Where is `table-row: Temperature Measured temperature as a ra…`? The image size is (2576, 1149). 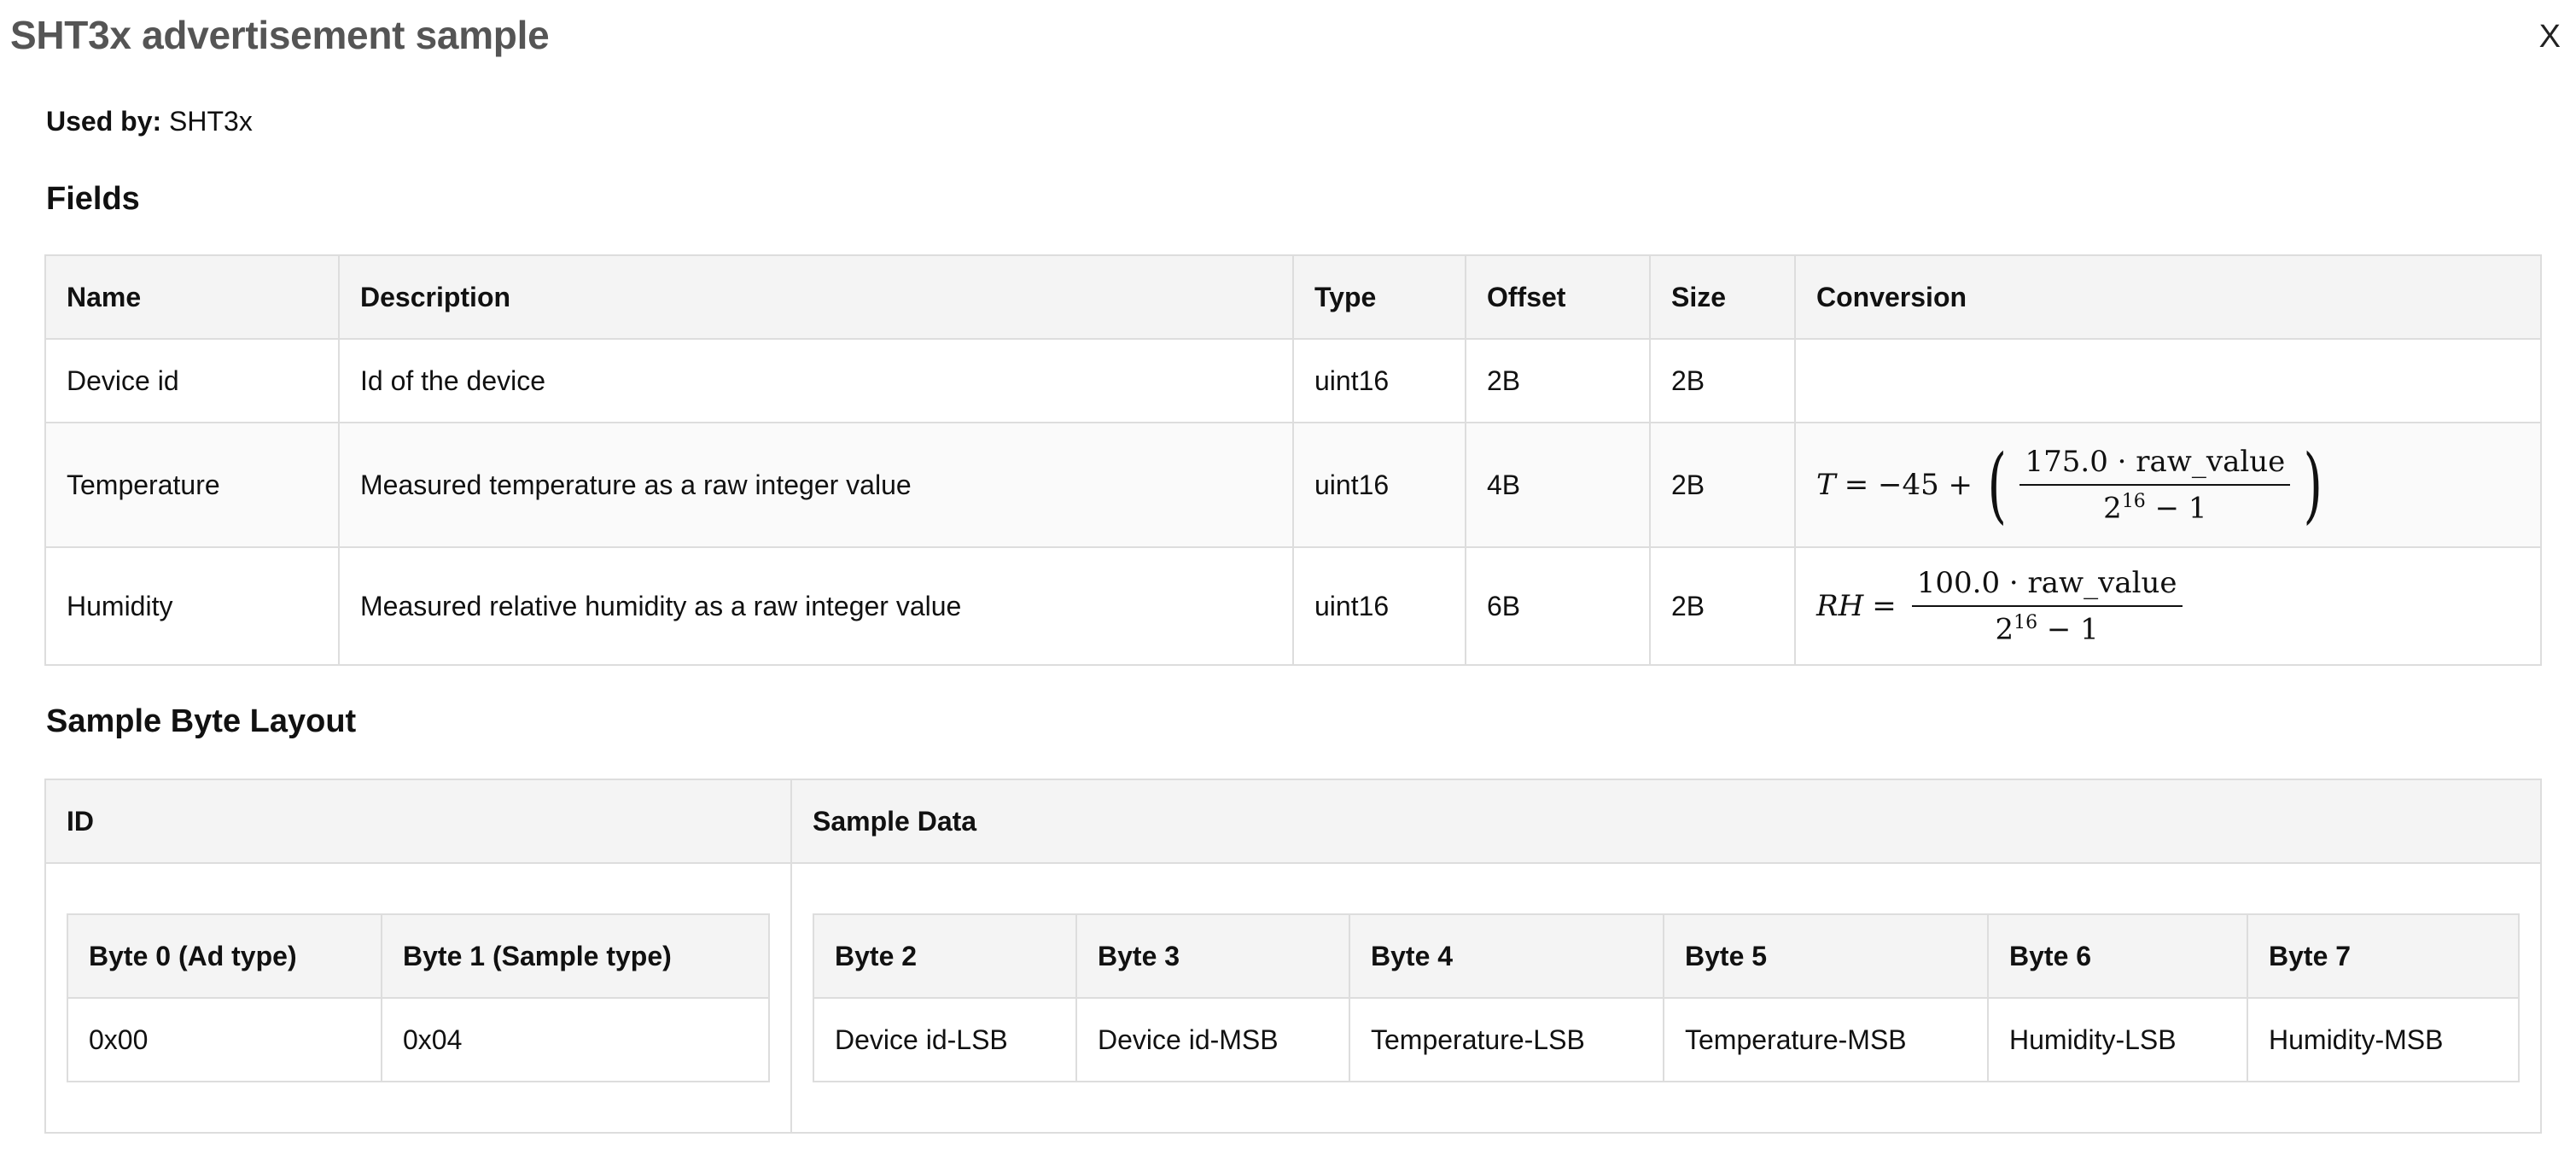
table-row: Temperature Measured temperature as a ra… is located at coordinates (1293, 485).